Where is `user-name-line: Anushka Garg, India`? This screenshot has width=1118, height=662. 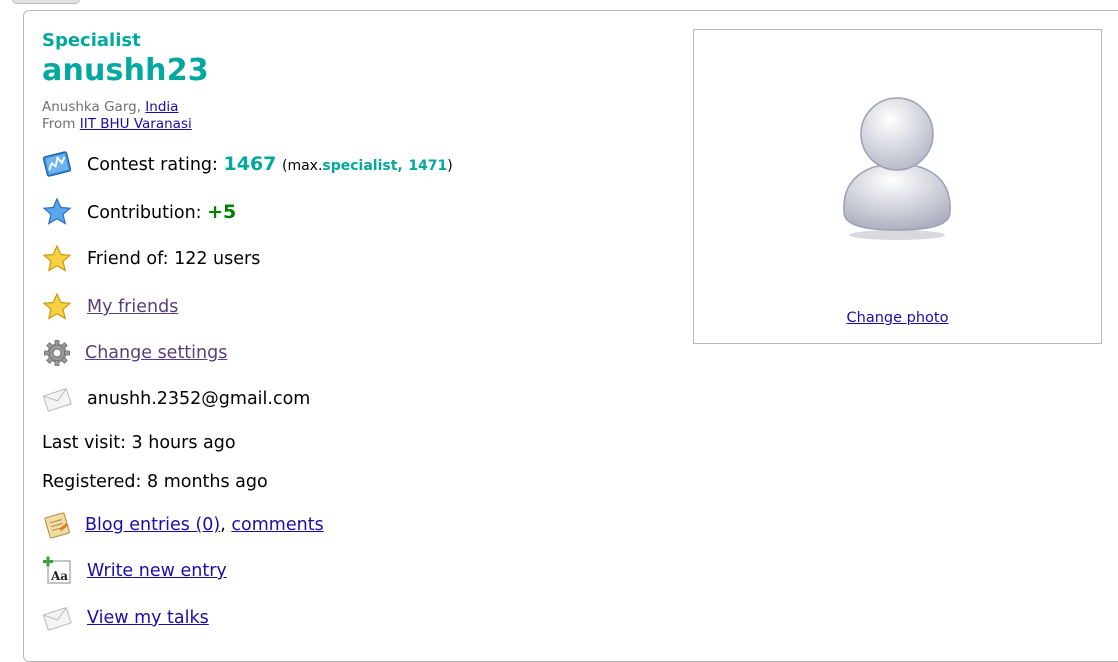 user-name-line: Anushka Garg, India is located at coordinates (110, 107).